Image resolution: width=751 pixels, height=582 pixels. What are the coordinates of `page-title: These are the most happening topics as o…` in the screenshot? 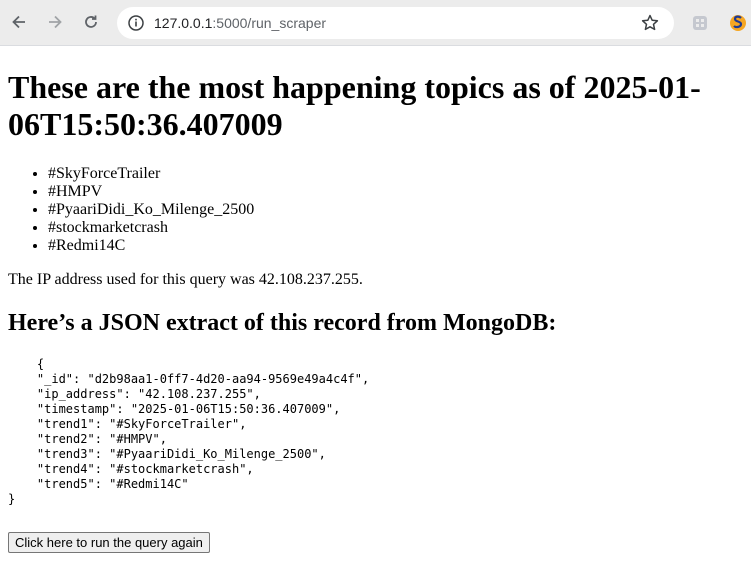 It's located at (354, 105).